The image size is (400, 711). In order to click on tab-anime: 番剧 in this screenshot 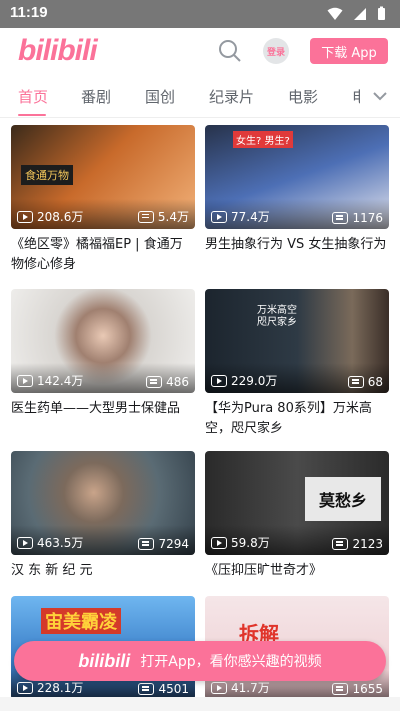, I will do `click(96, 96)`.